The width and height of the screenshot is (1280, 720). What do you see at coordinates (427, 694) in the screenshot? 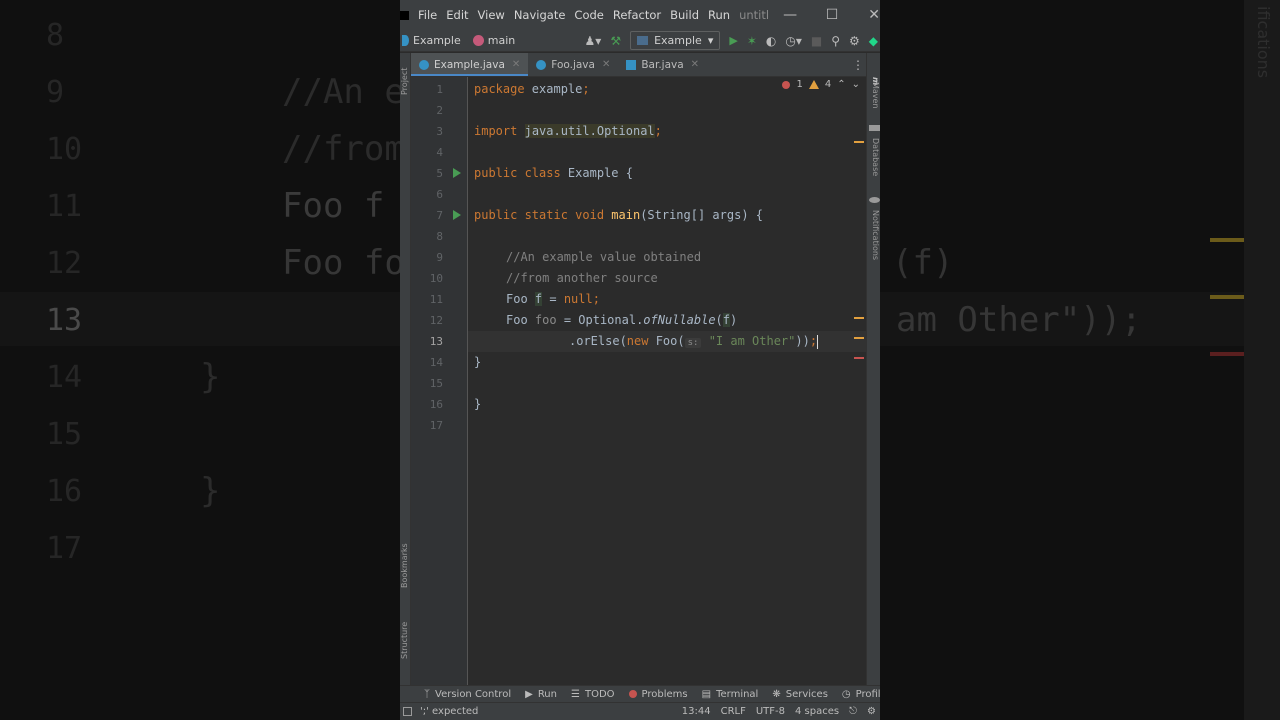
I see `branch-icon: ᛉ` at bounding box center [427, 694].